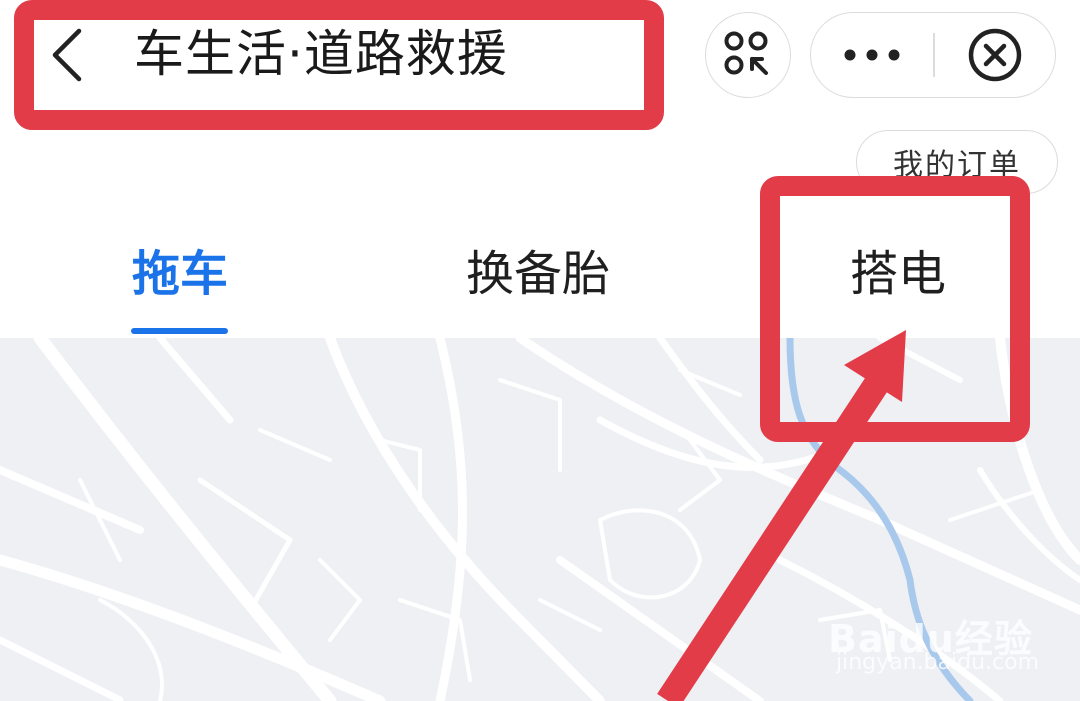 The width and height of the screenshot is (1080, 701). I want to click on scan-button, so click(748, 55).